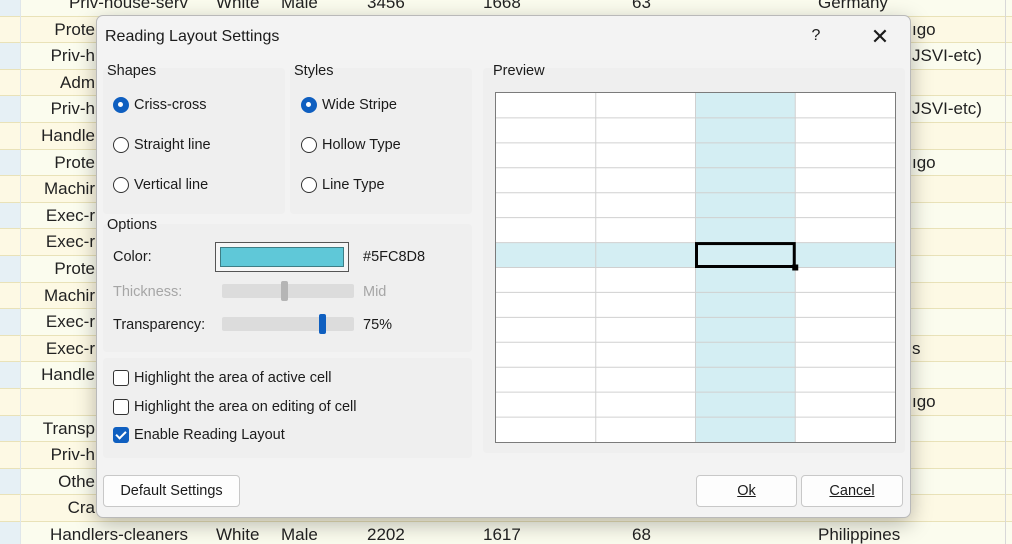 The width and height of the screenshot is (1012, 544). Describe the element at coordinates (68, 428) in the screenshot. I see `sheet-cell: Transp` at that location.